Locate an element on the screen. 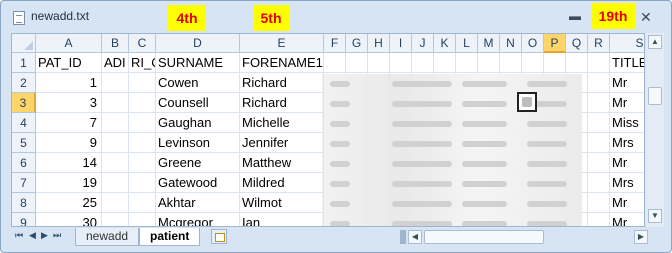 Image resolution: width=672 pixels, height=253 pixels. cell-s9: Mr is located at coordinates (627, 219).